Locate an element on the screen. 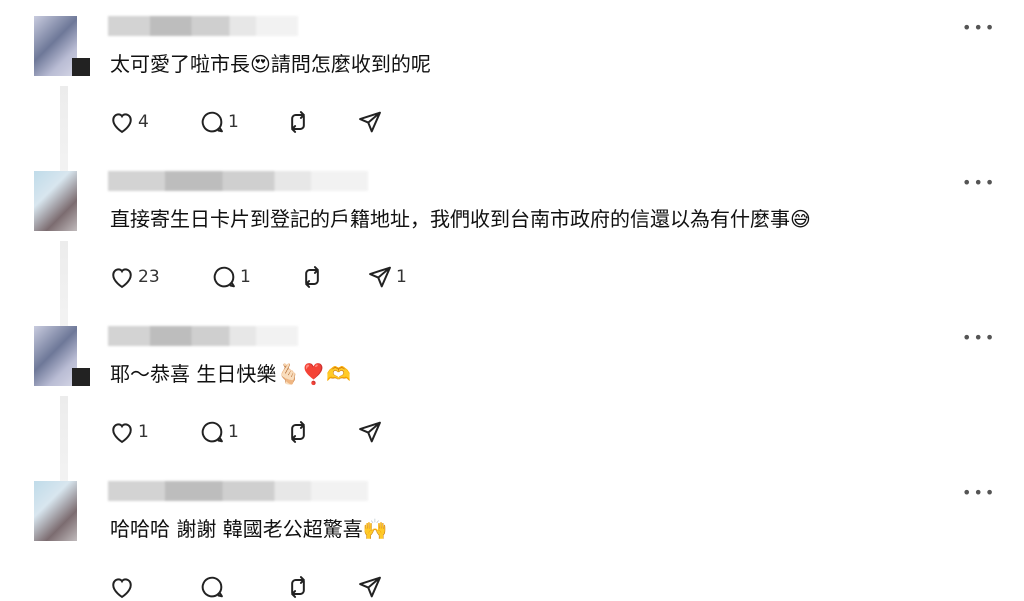 The image size is (1024, 601). like-button is located at coordinates (122, 587).